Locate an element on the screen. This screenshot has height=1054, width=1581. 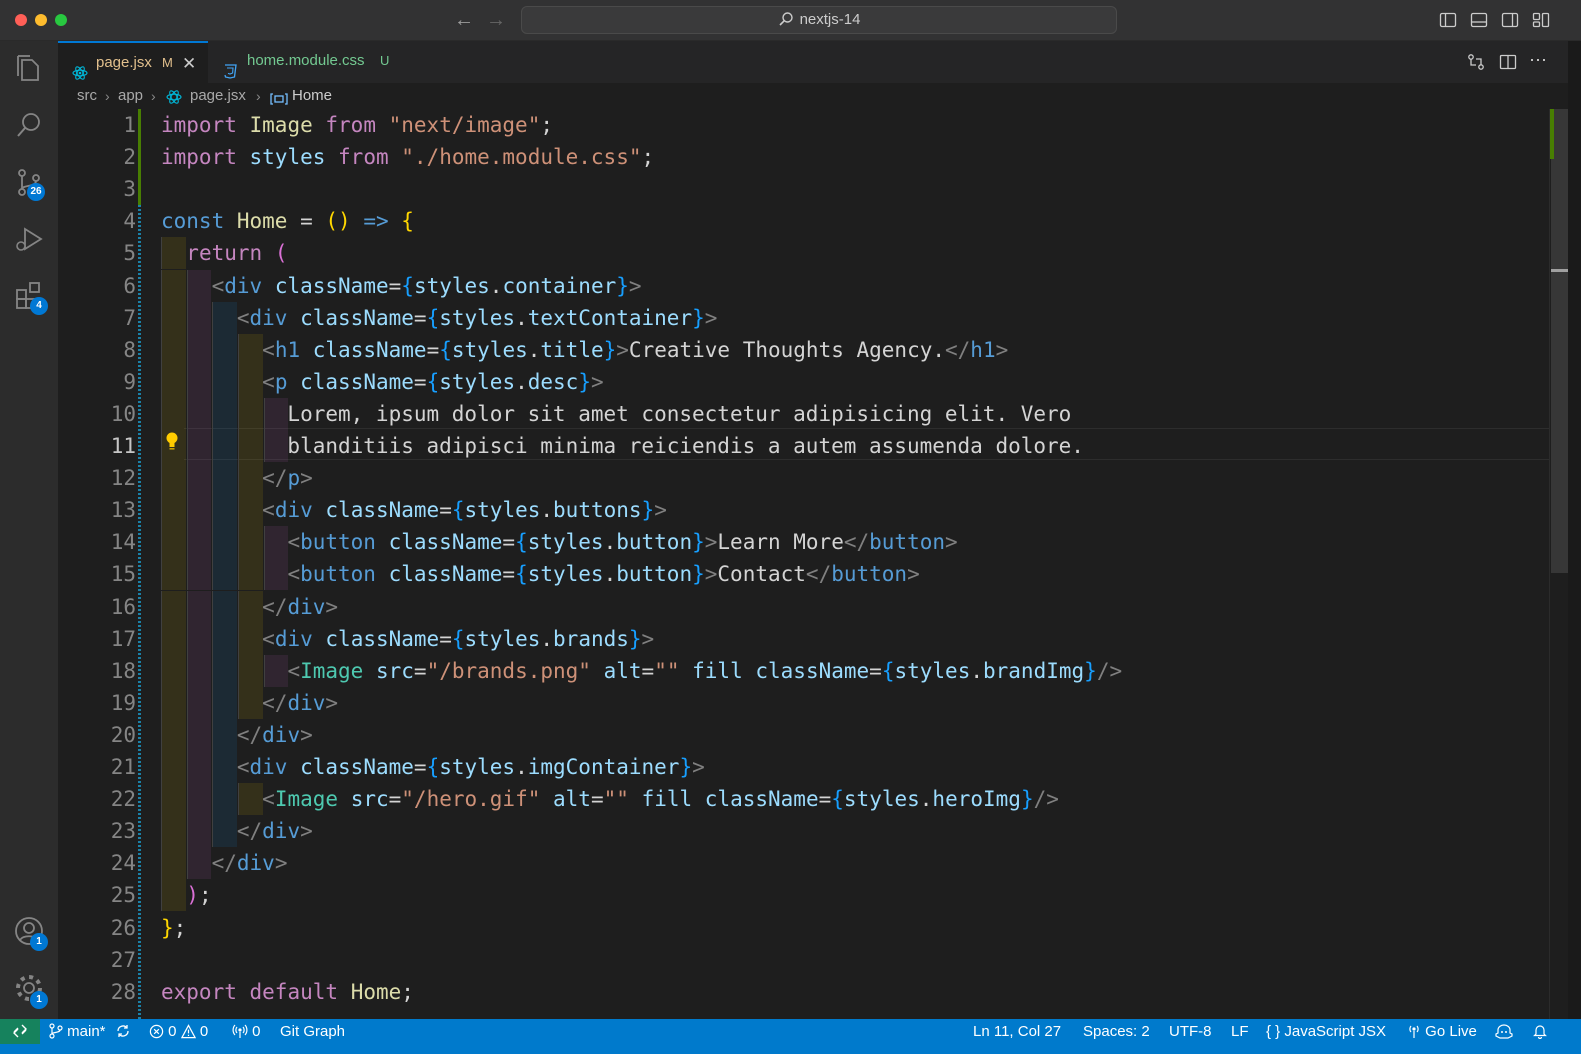
code-token: { is located at coordinates (407, 285).